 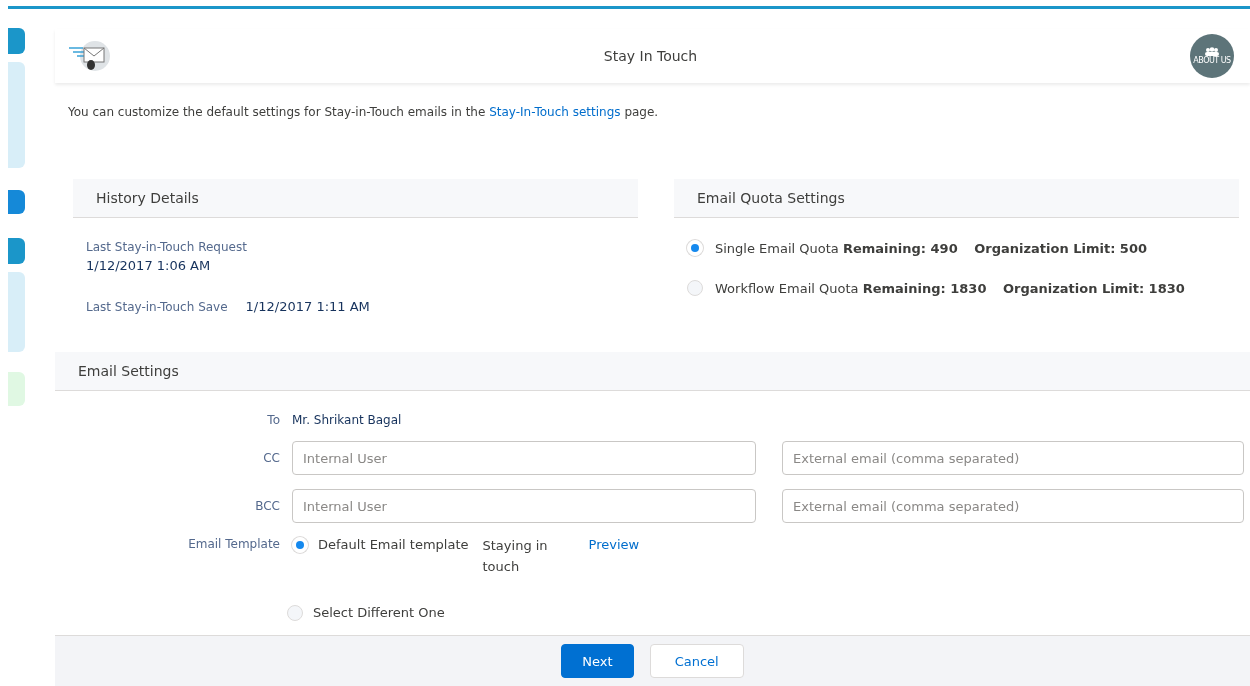 What do you see at coordinates (555, 112) in the screenshot?
I see `settings-link: Stay-In-Touch settings` at bounding box center [555, 112].